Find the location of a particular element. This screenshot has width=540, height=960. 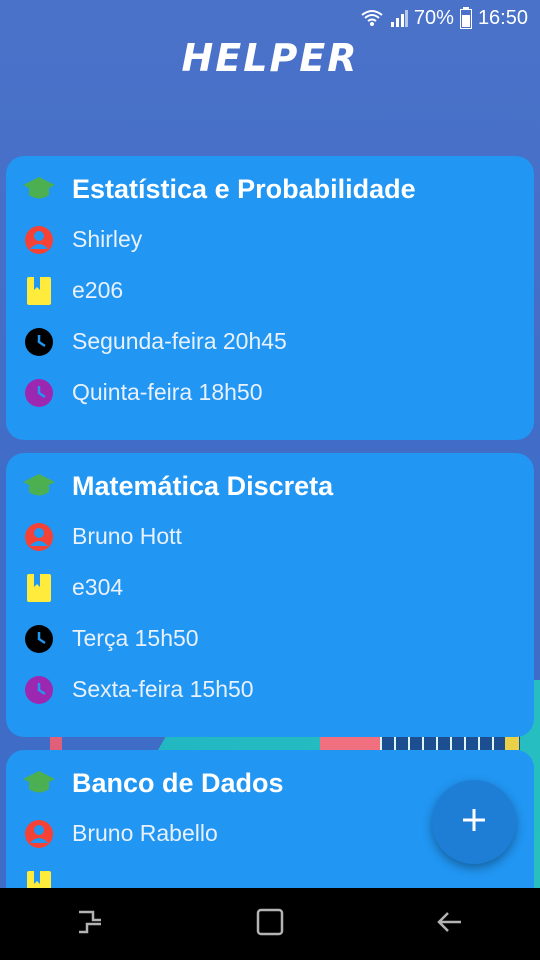

room-row is located at coordinates (270, 873).